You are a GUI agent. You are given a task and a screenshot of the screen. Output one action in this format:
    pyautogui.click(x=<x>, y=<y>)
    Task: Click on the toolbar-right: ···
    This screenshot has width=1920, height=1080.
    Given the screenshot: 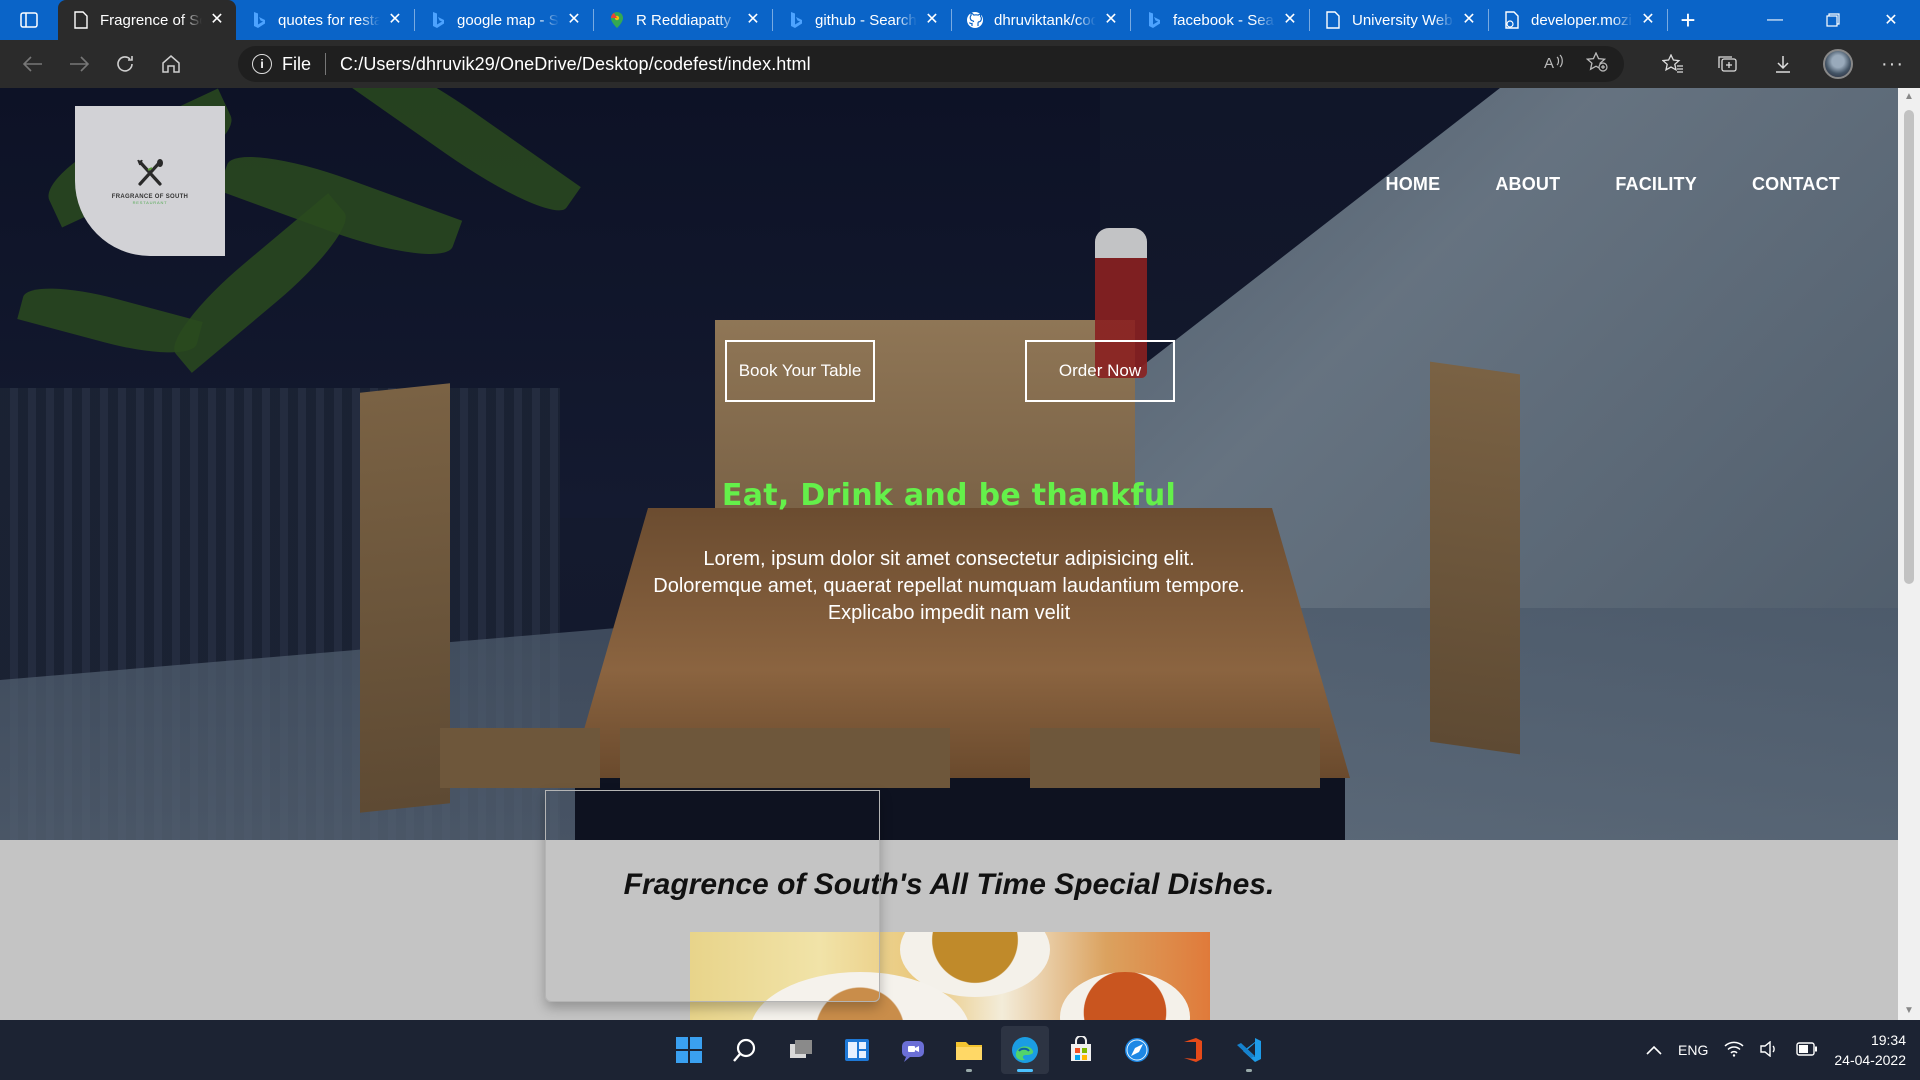 What is the action you would take?
    pyautogui.click(x=1782, y=64)
    